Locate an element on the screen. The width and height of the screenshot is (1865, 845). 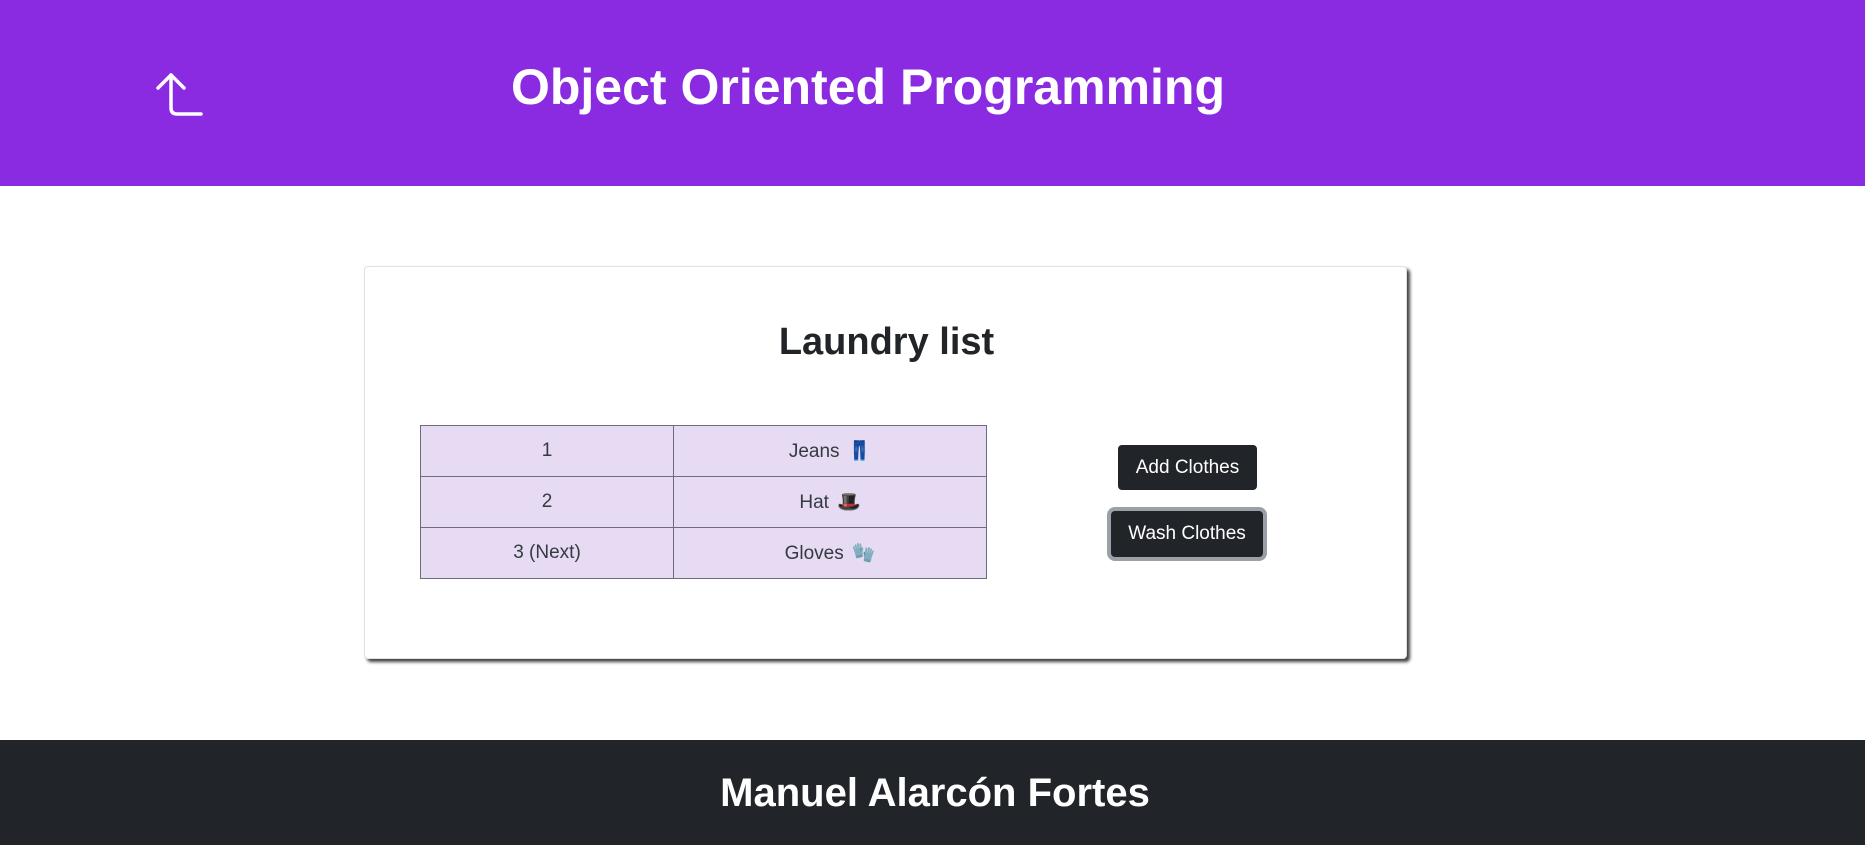
arrow-up-left-icon is located at coordinates (179, 94).